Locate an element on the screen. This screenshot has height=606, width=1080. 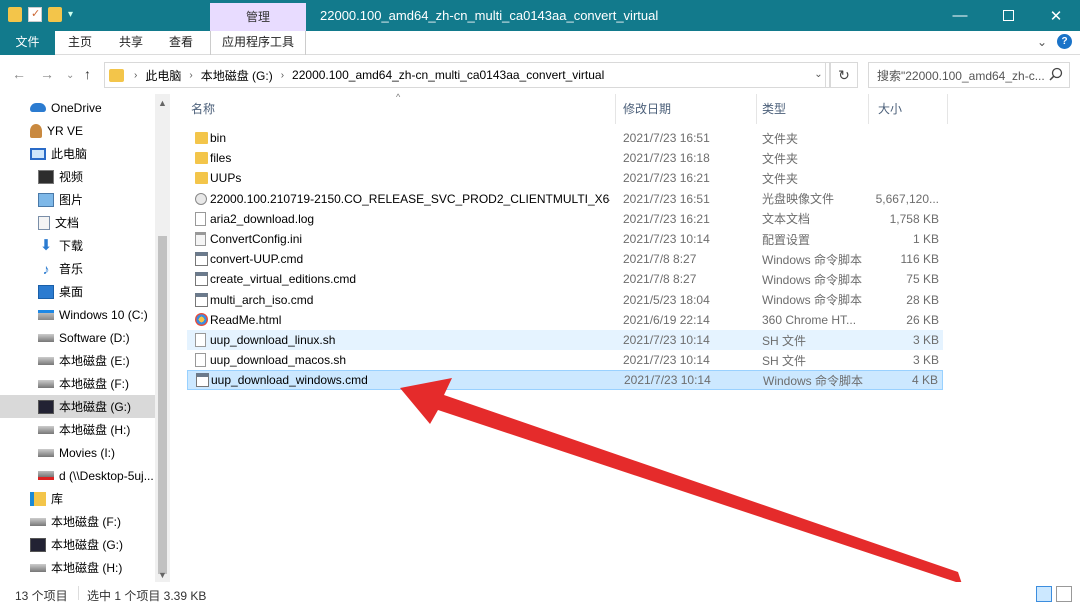
cmd-file-icon is located at coordinates (201, 279).